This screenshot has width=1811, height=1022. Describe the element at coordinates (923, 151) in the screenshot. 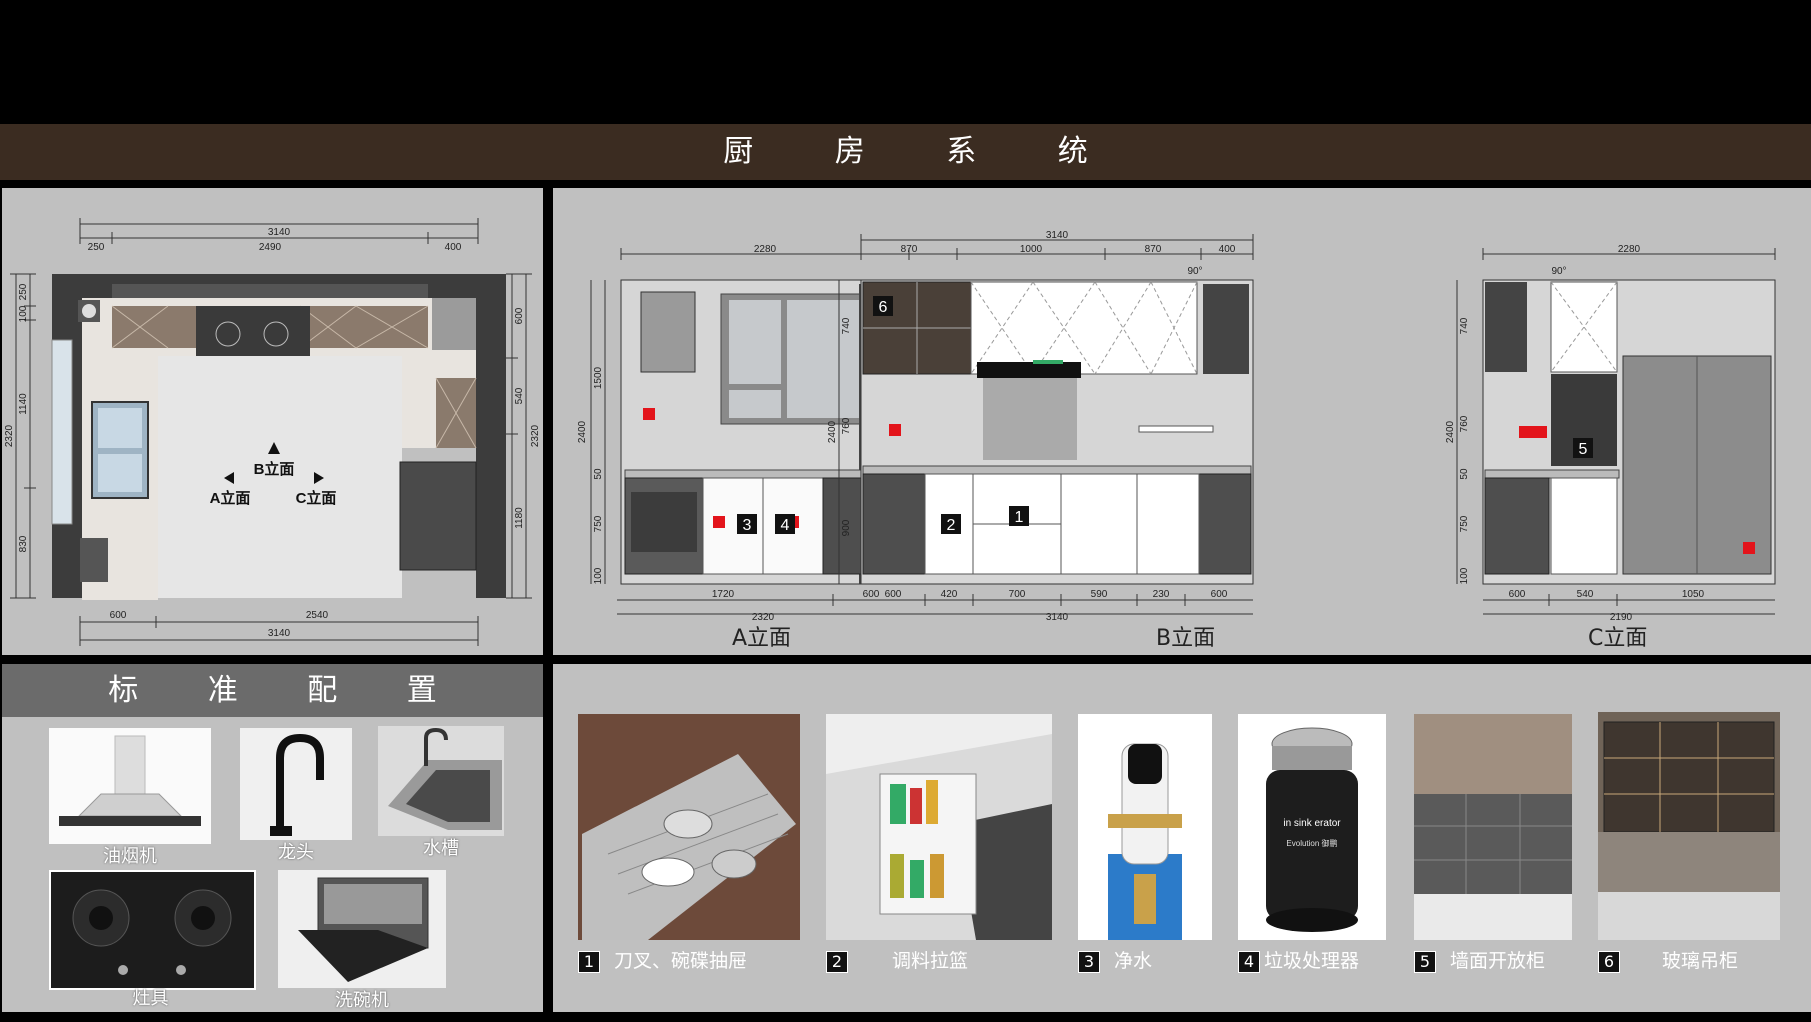

I see `page-title: 厨 房 系 统` at that location.